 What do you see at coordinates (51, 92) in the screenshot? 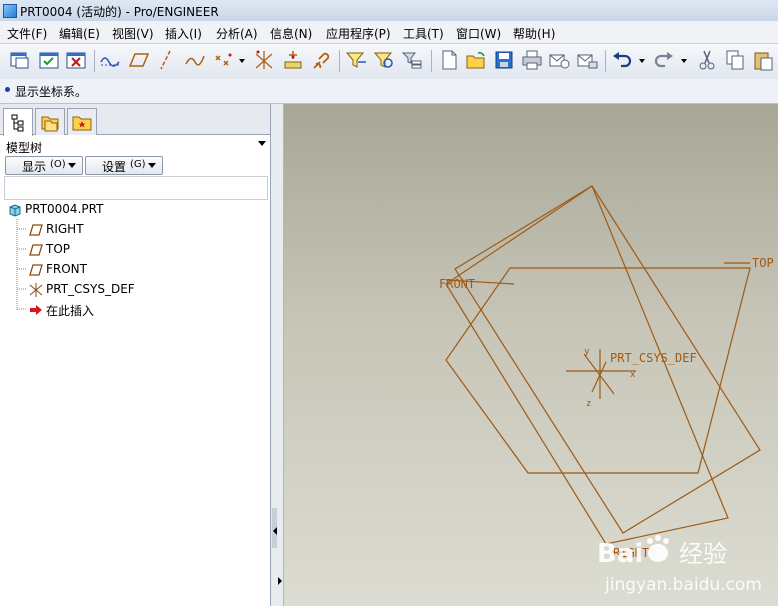
I see `status-message: 显示坐标系。` at bounding box center [51, 92].